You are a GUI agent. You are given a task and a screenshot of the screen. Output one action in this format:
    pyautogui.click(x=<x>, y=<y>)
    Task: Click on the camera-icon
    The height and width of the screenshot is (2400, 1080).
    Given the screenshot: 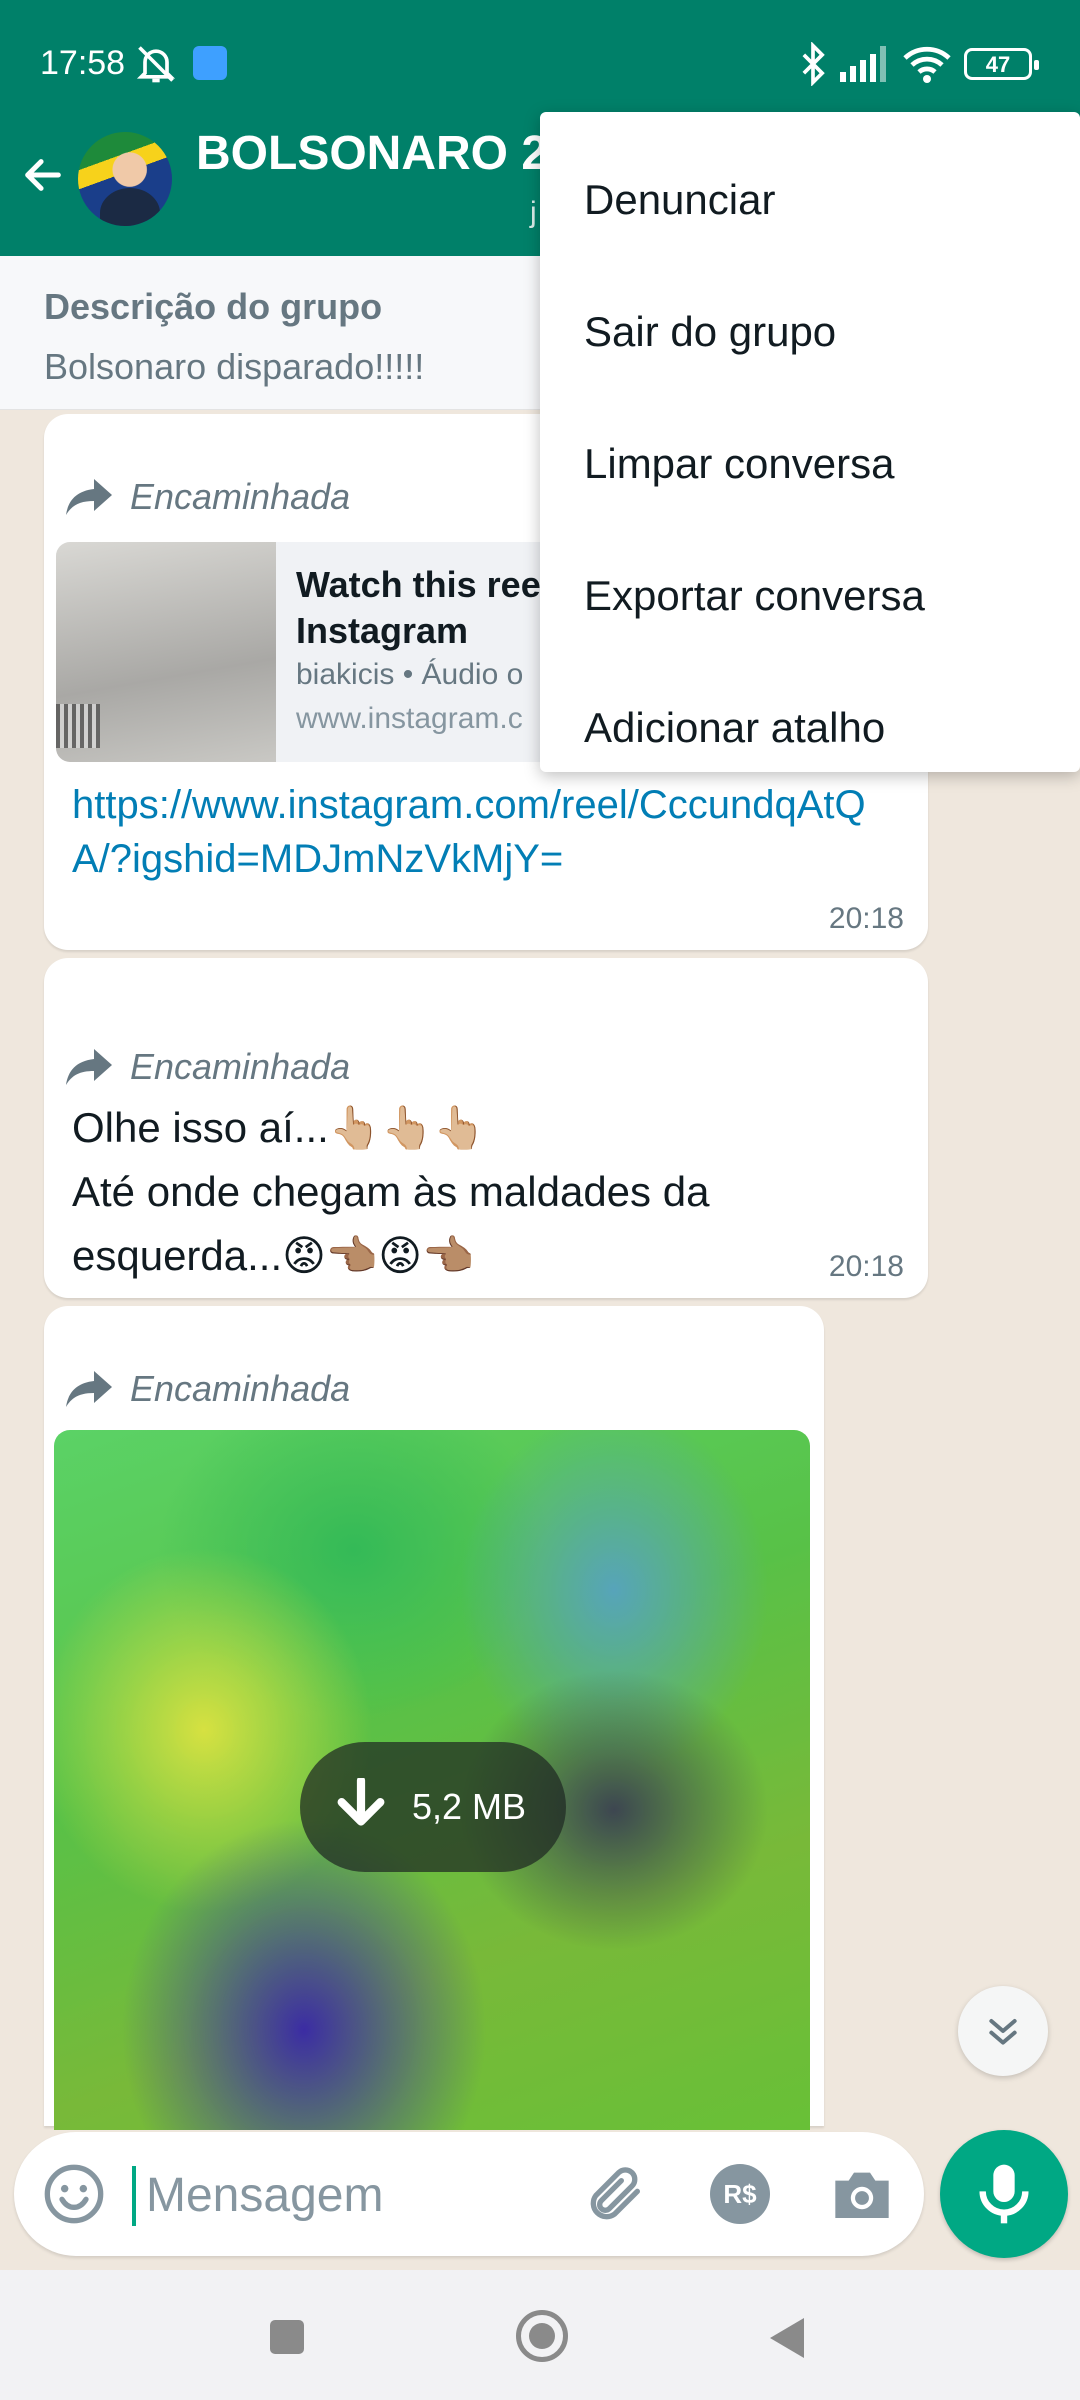 What is the action you would take?
    pyautogui.click(x=862, y=2194)
    